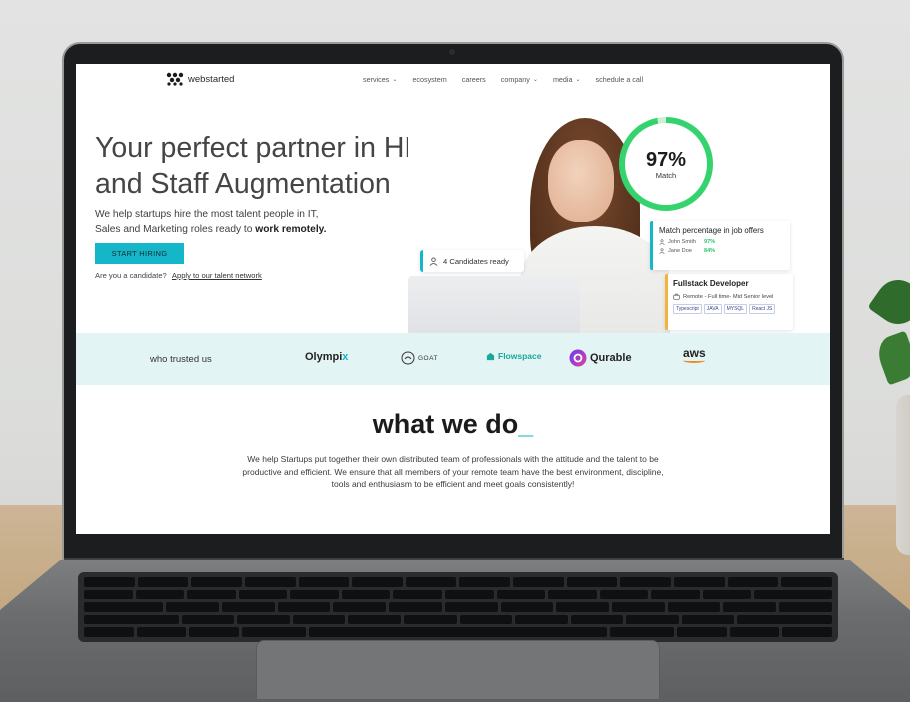 This screenshot has height=702, width=910. What do you see at coordinates (676, 296) in the screenshot?
I see `briefcase-icon` at bounding box center [676, 296].